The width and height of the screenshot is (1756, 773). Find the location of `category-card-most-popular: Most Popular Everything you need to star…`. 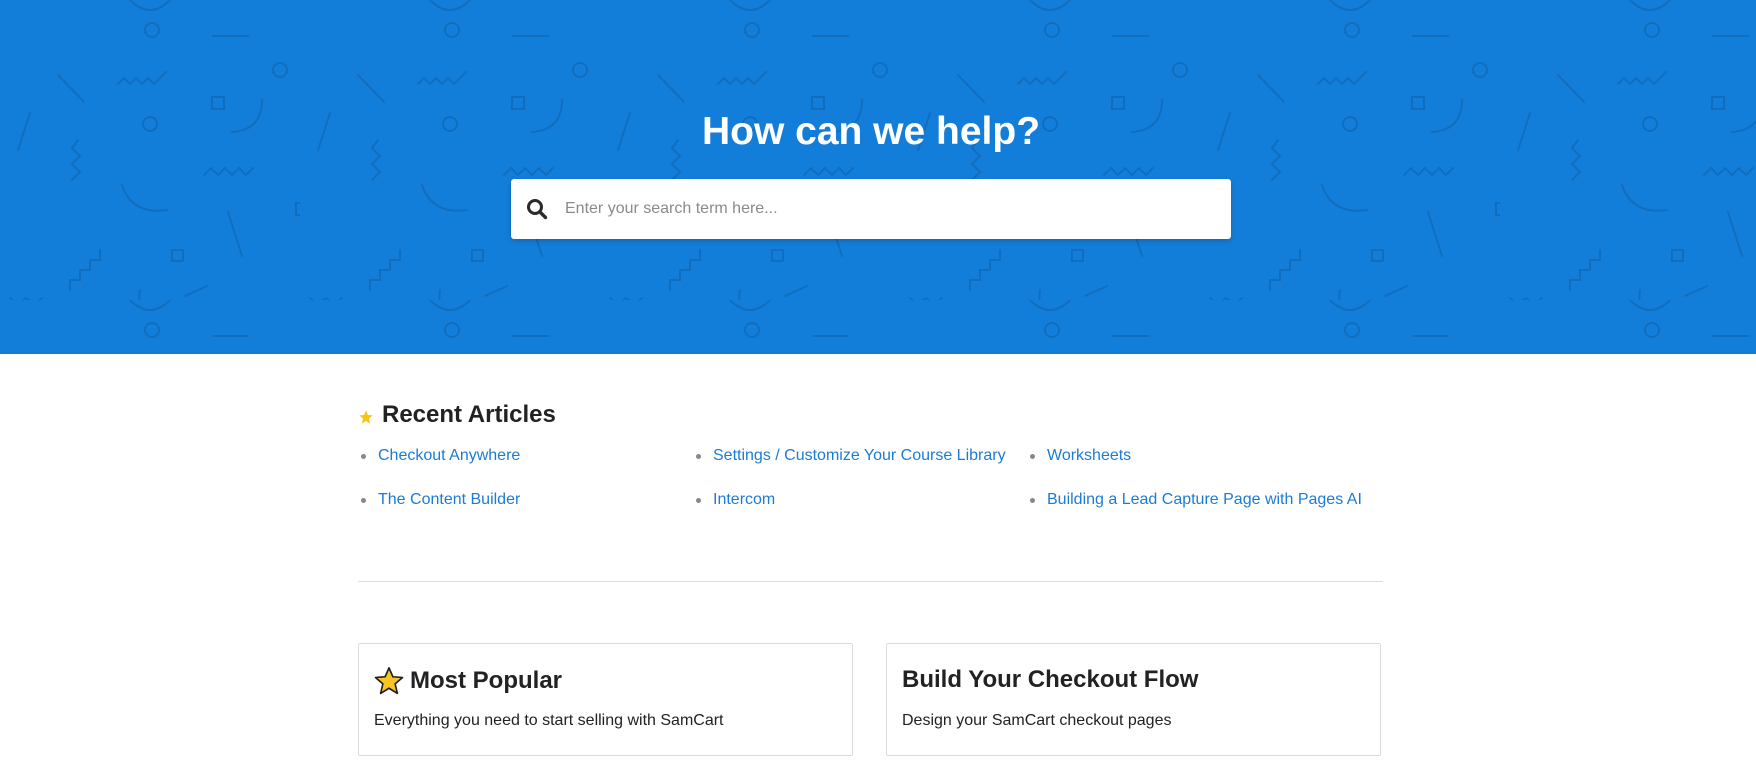

category-card-most-popular: Most Popular Everything you need to star… is located at coordinates (605, 699).